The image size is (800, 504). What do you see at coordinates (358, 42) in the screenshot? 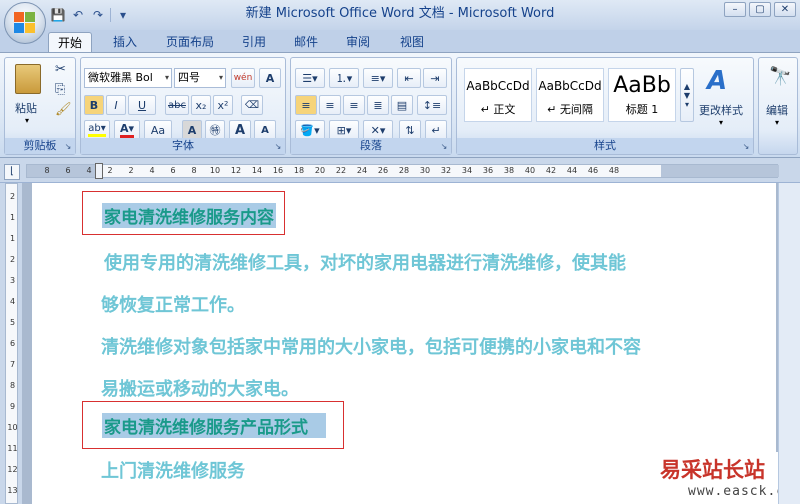
I see `tab-review: 审阅` at bounding box center [358, 42].